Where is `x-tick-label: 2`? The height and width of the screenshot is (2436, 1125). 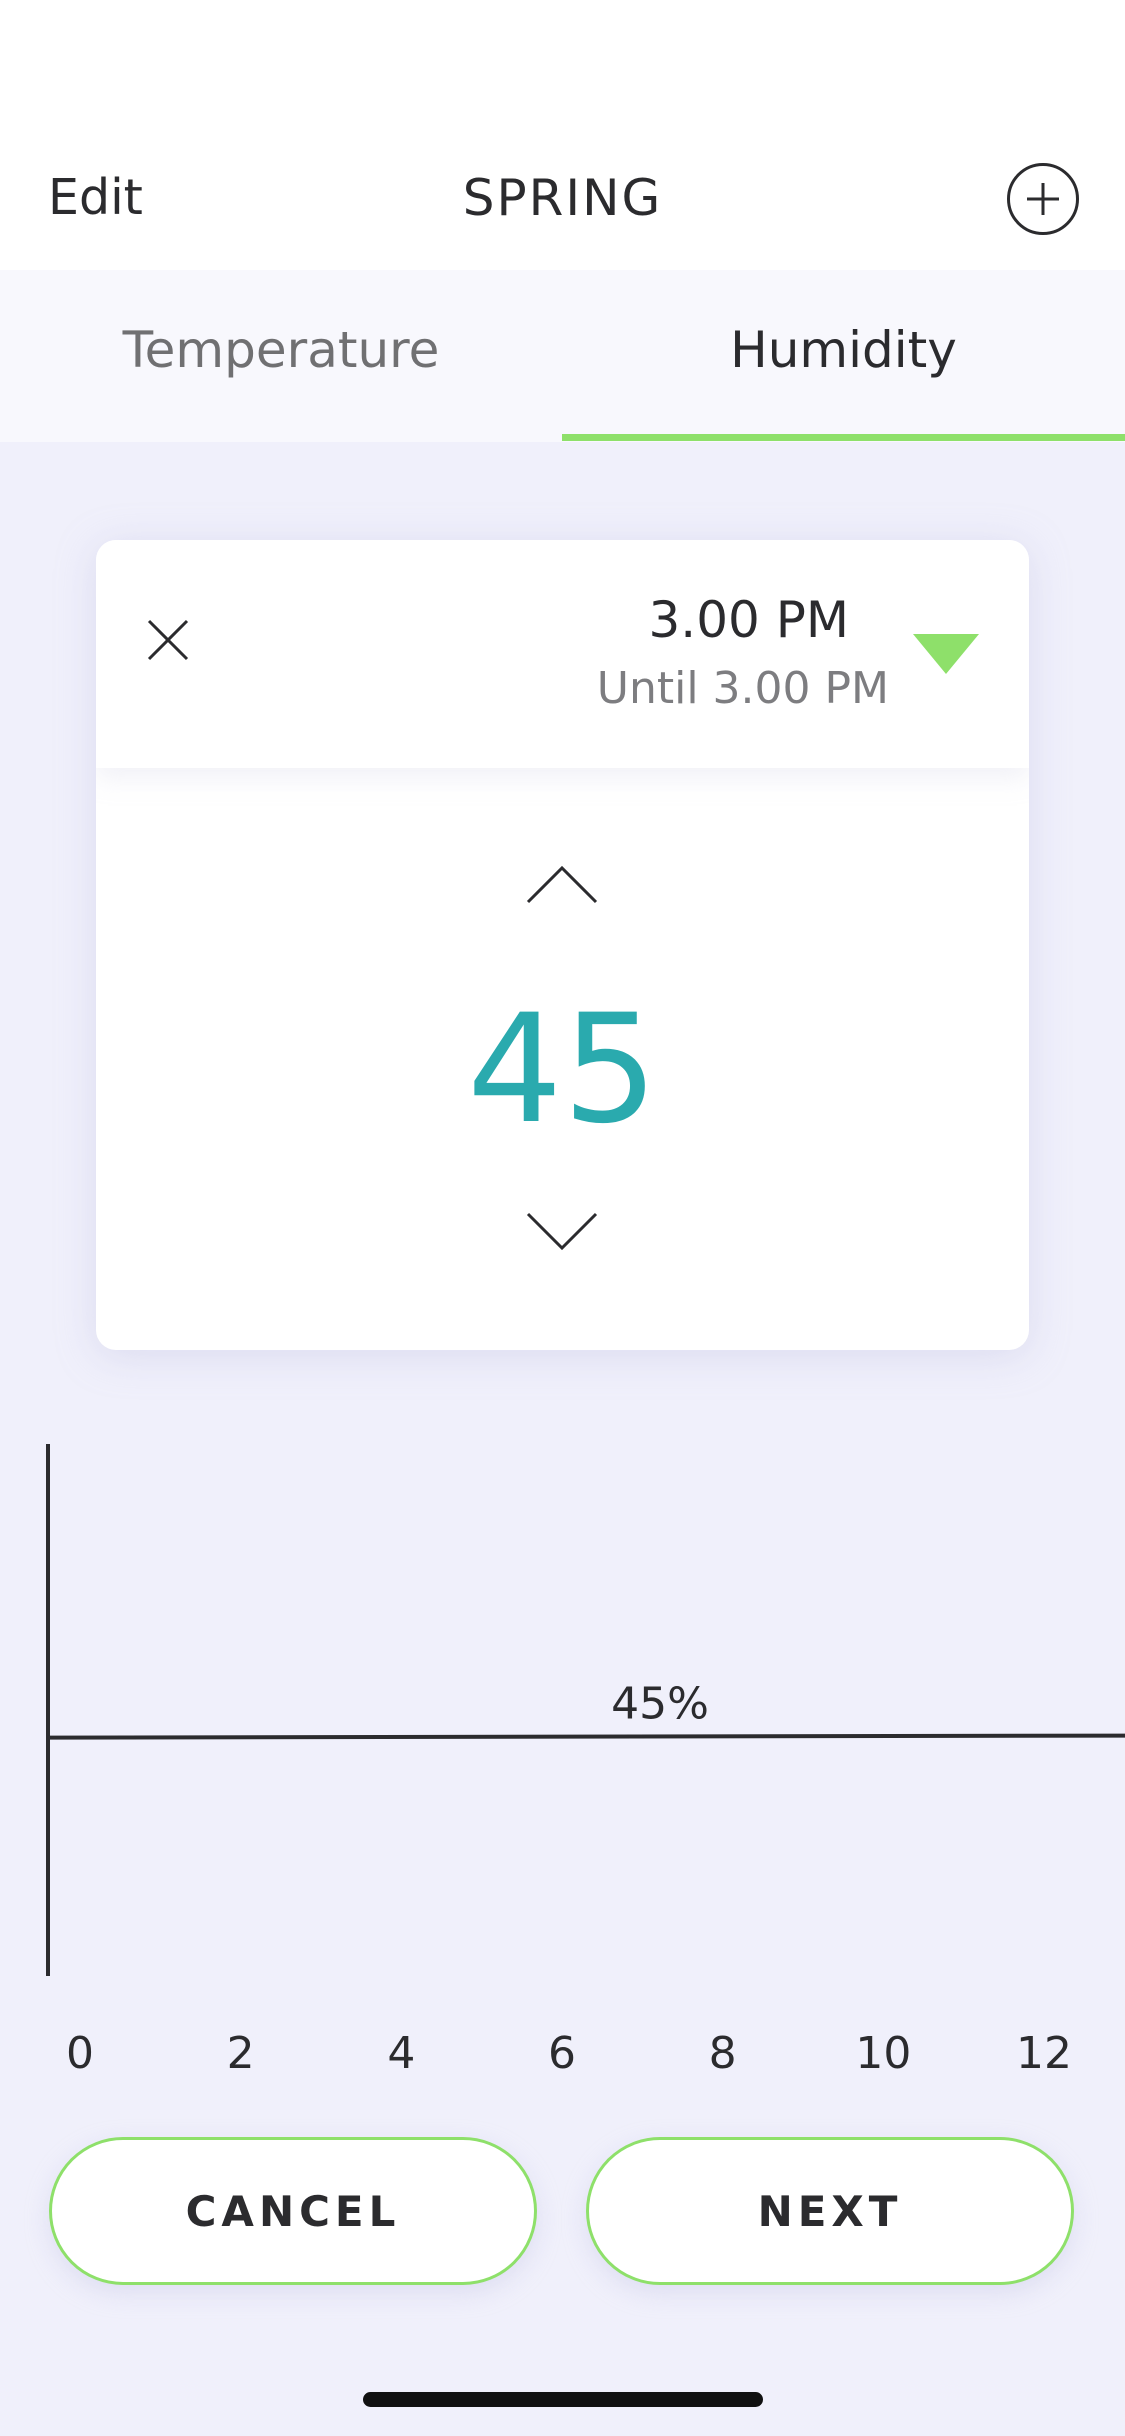 x-tick-label: 2 is located at coordinates (241, 2053).